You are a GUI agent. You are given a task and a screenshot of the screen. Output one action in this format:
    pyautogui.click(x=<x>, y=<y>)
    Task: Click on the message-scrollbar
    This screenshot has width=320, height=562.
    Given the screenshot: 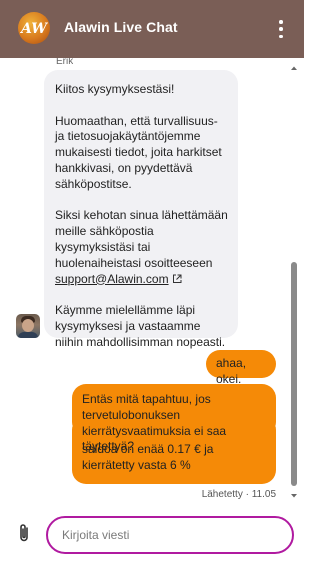 What is the action you would take?
    pyautogui.click(x=294, y=282)
    